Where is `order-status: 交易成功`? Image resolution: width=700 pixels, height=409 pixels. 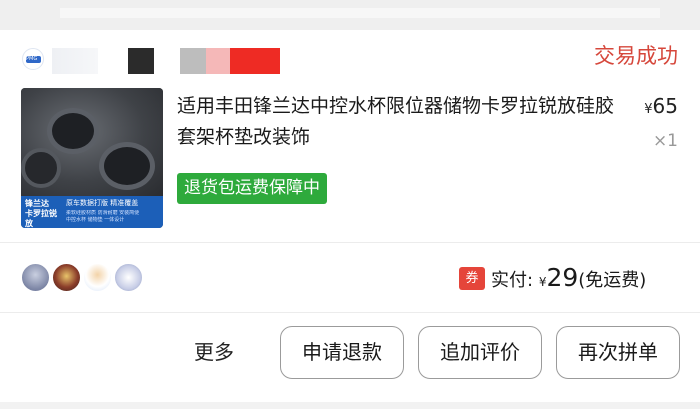
order-status: 交易成功 is located at coordinates (636, 56).